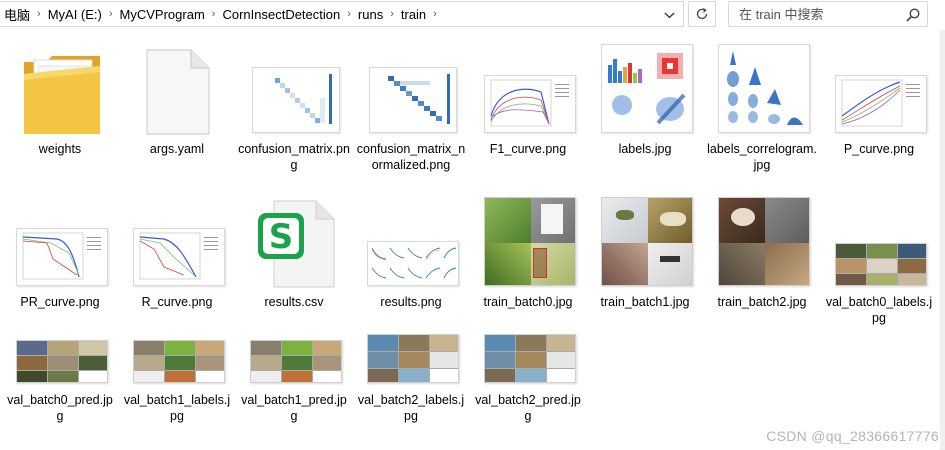  I want to click on file-name: weights, so click(60, 149).